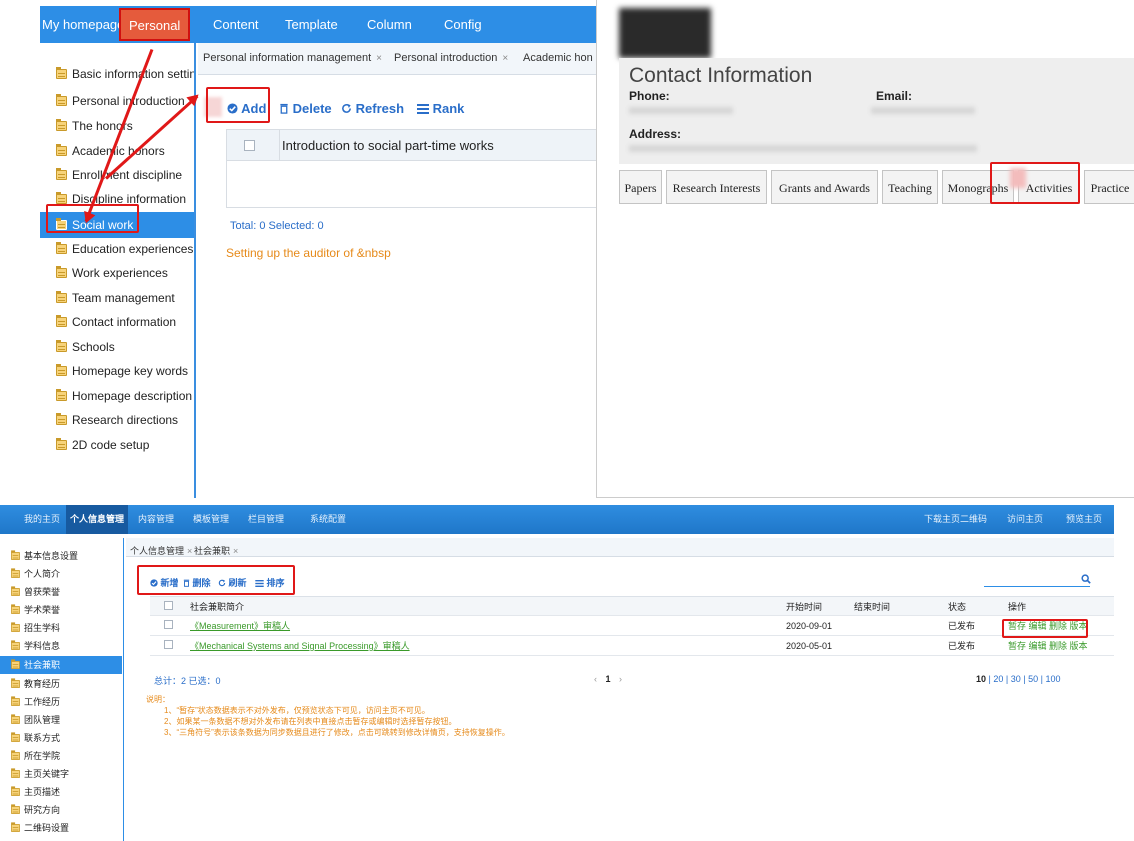 Image resolution: width=1134 pixels, height=841 pixels. I want to click on add-highlight, so click(238, 105).